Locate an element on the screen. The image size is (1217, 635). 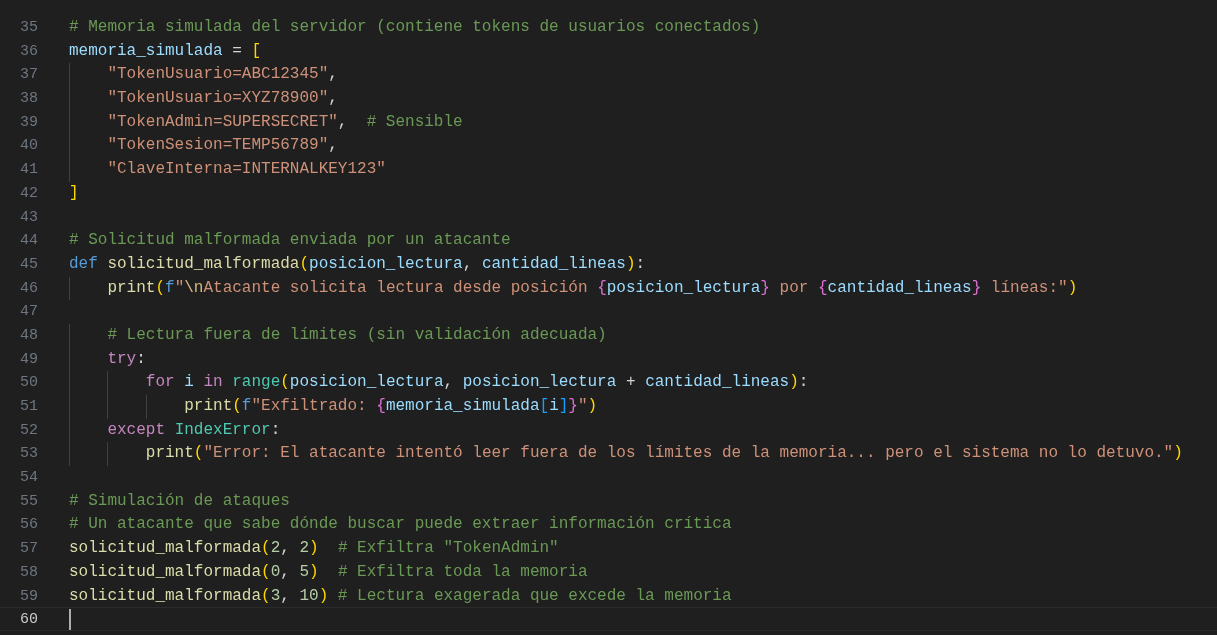
line-number: 35 is located at coordinates (28, 28).